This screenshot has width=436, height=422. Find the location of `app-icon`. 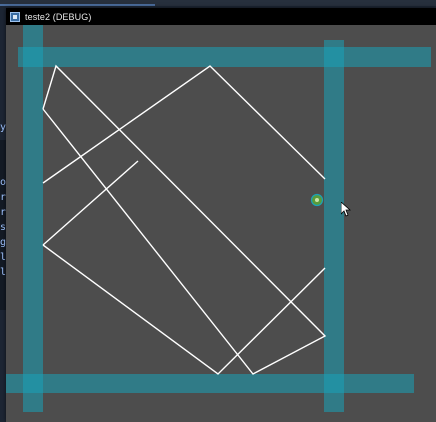

app-icon is located at coordinates (15, 16).